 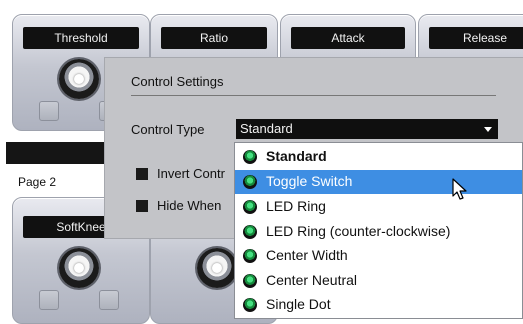 What do you see at coordinates (142, 206) in the screenshot?
I see `hide-checkbox` at bounding box center [142, 206].